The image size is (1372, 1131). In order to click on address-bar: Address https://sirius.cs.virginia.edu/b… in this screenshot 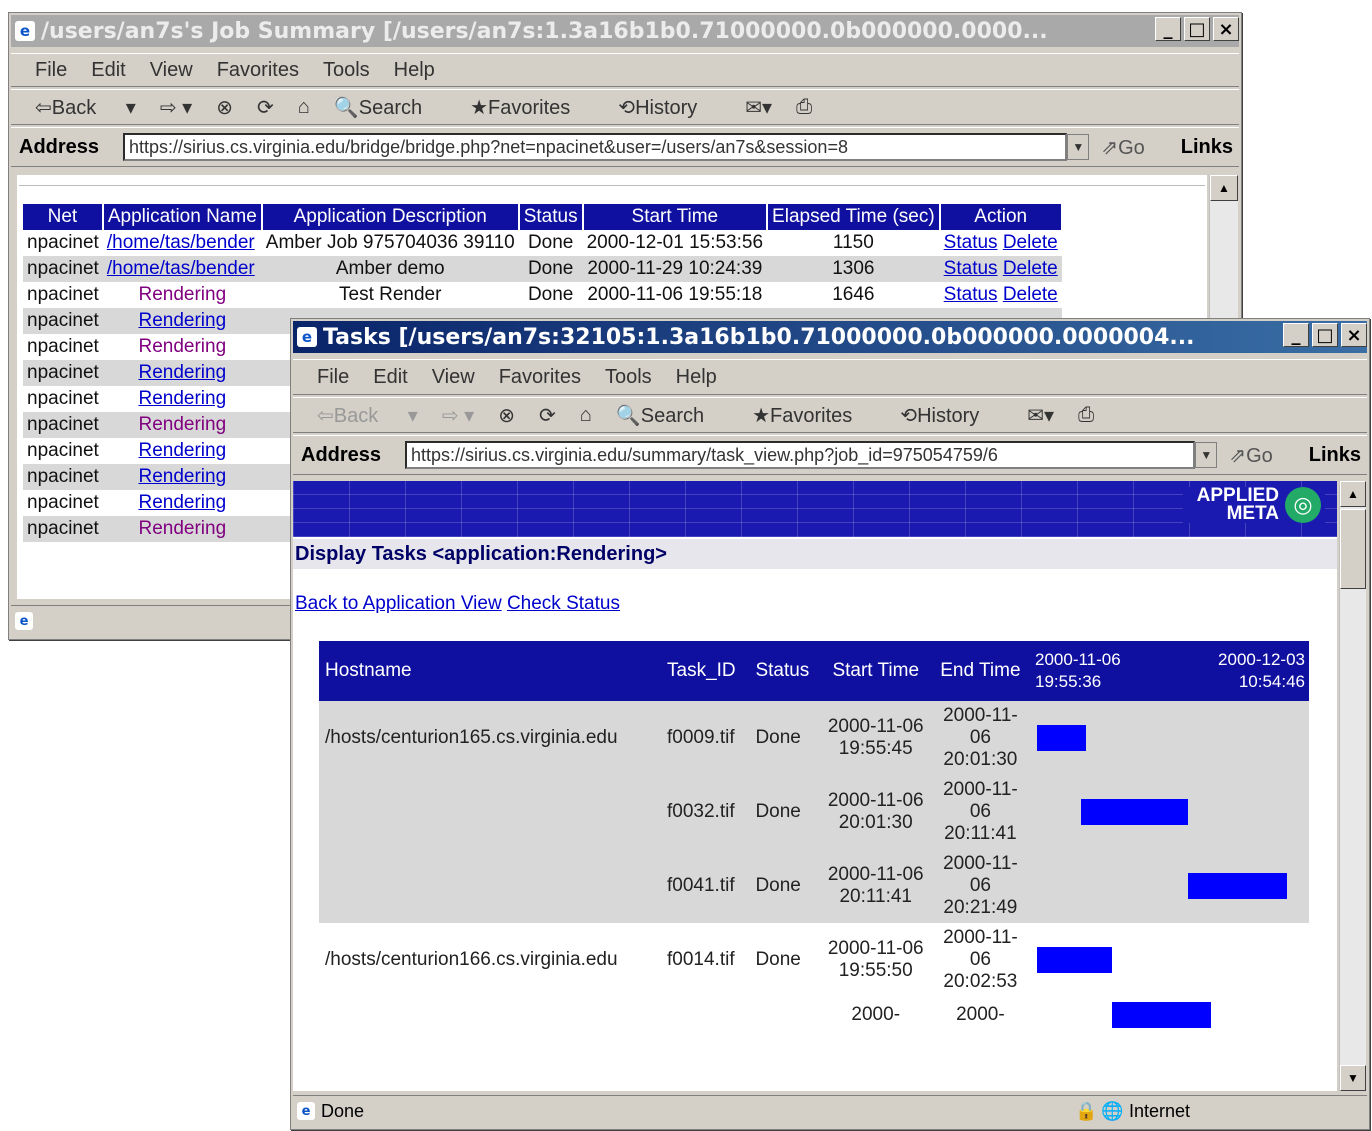, I will do `click(625, 147)`.